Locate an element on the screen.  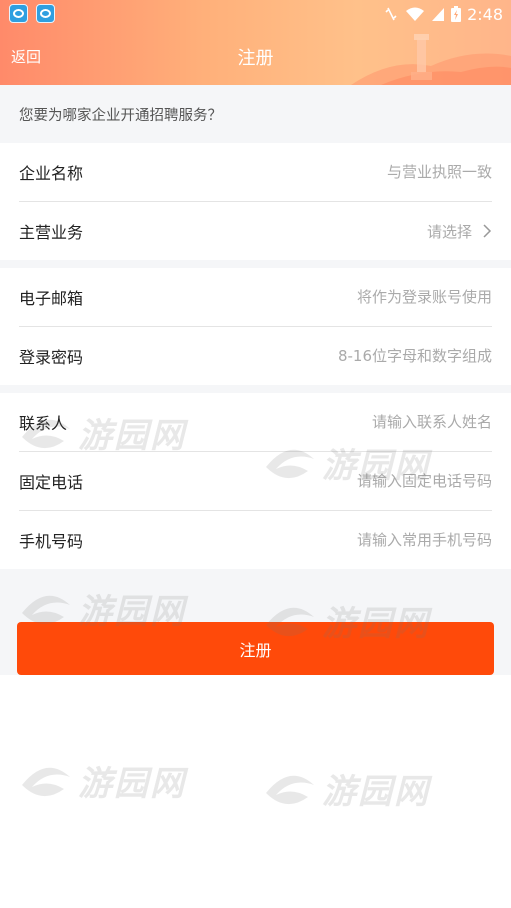
landline-label: 固定电话 is located at coordinates (51, 482).